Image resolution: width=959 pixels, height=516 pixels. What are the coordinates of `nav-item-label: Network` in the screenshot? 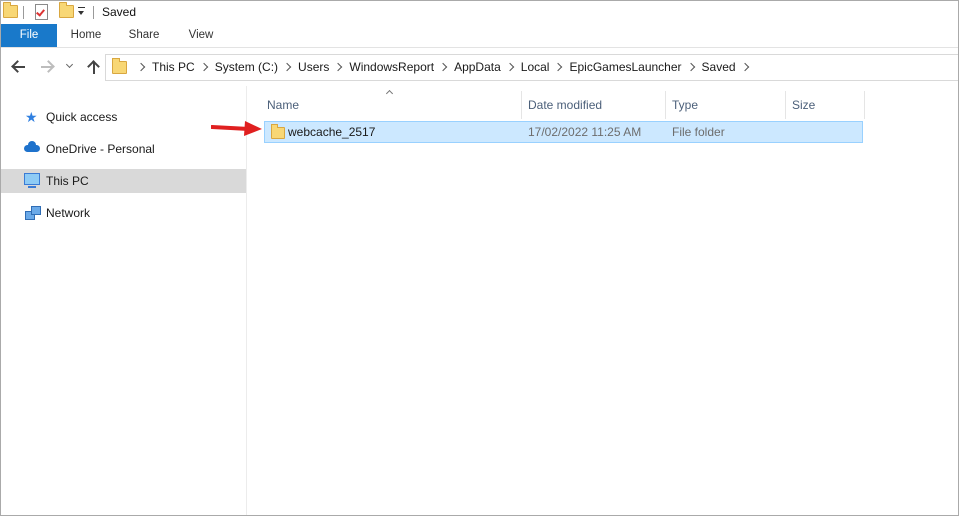 It's located at (68, 213).